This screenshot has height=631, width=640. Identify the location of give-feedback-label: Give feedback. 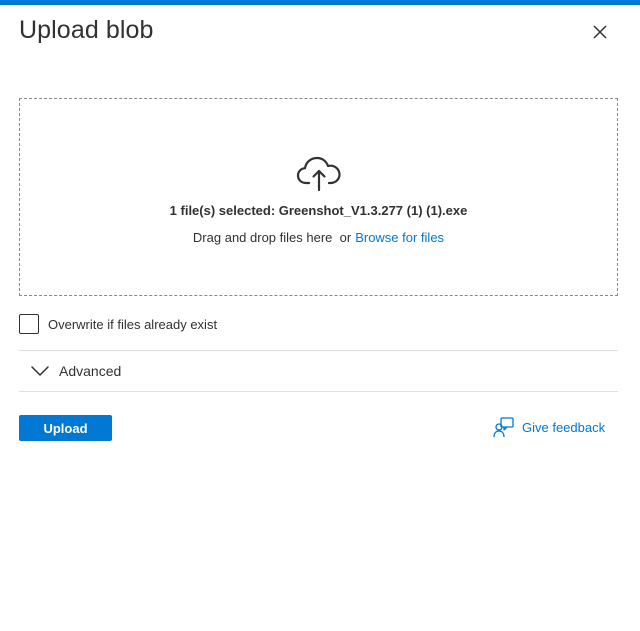
(564, 427).